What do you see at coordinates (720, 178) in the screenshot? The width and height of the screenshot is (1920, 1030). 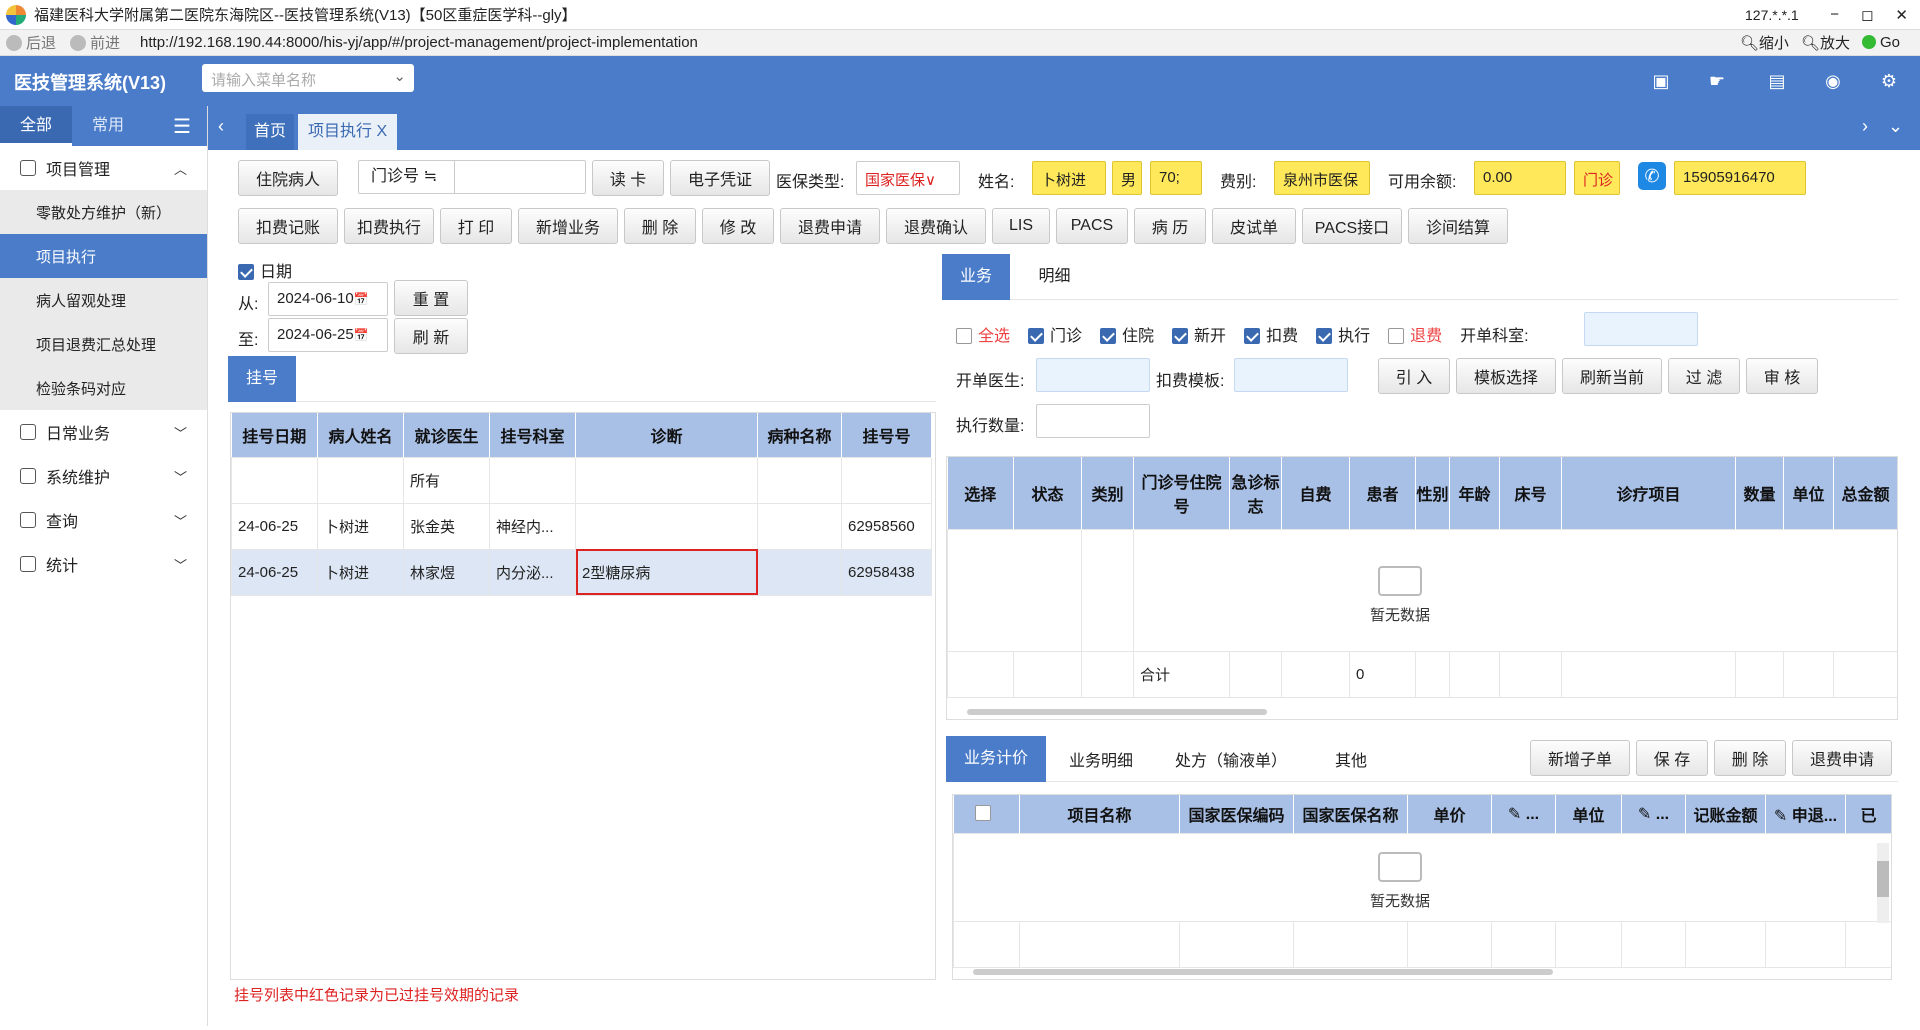 I see `e-voucher-button: 电子凭证` at bounding box center [720, 178].